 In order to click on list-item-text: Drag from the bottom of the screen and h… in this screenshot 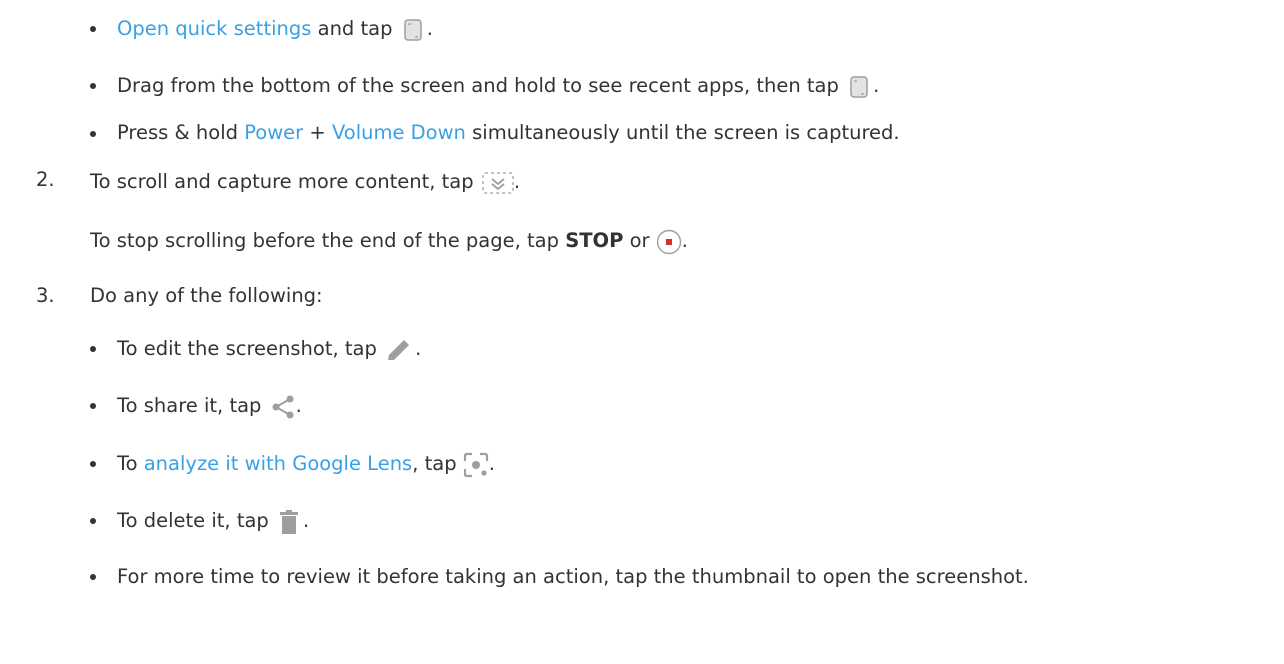, I will do `click(481, 85)`.